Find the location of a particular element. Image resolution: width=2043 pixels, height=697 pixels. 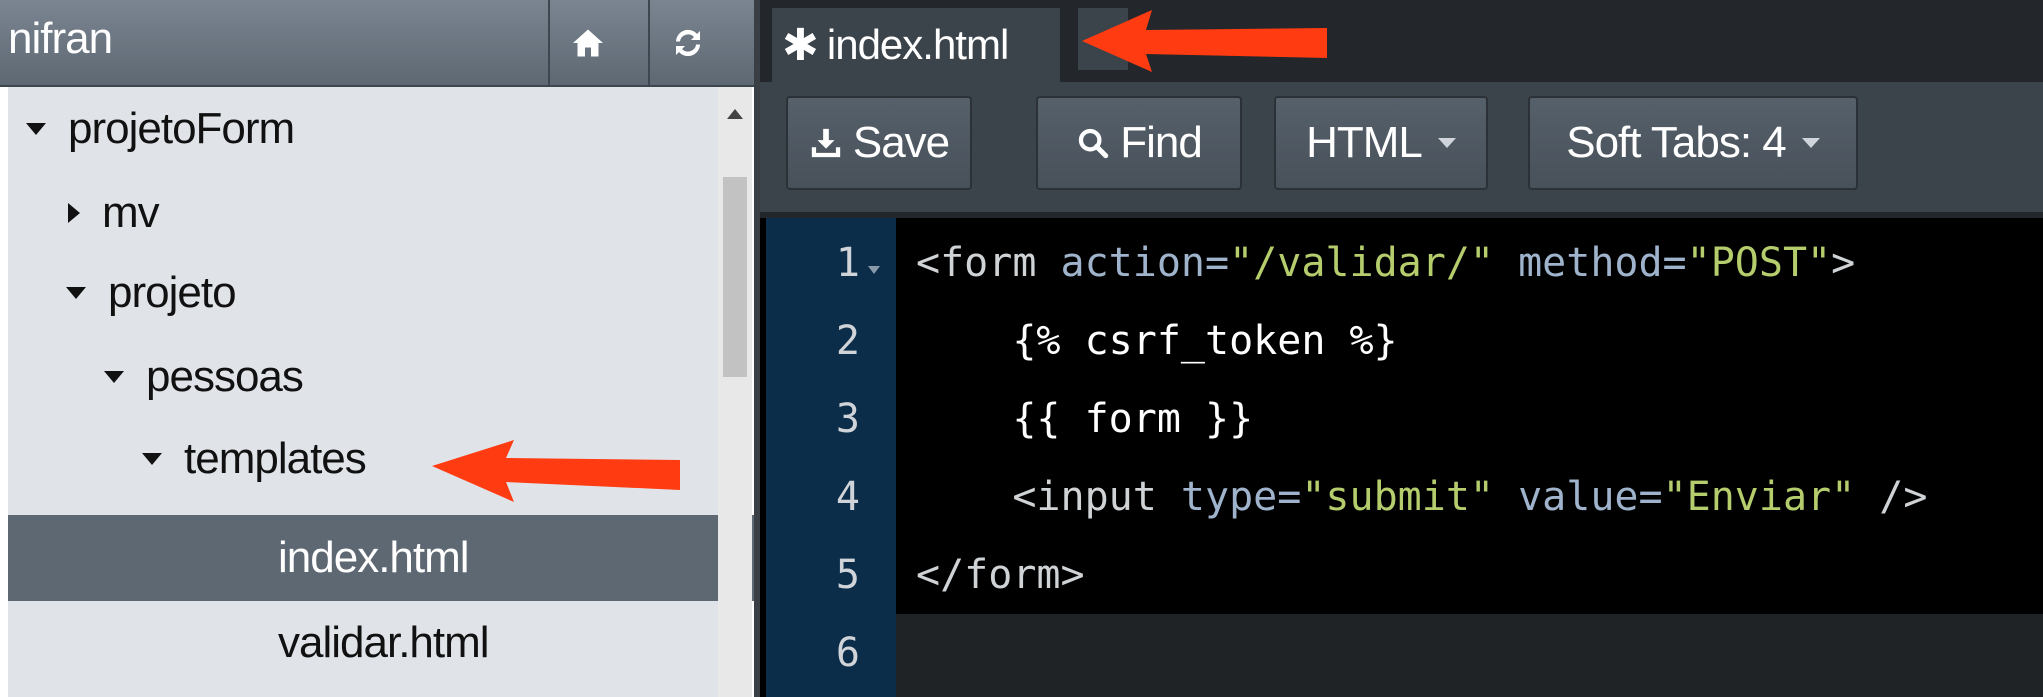

tree-item-label: pessoas is located at coordinates (225, 376).